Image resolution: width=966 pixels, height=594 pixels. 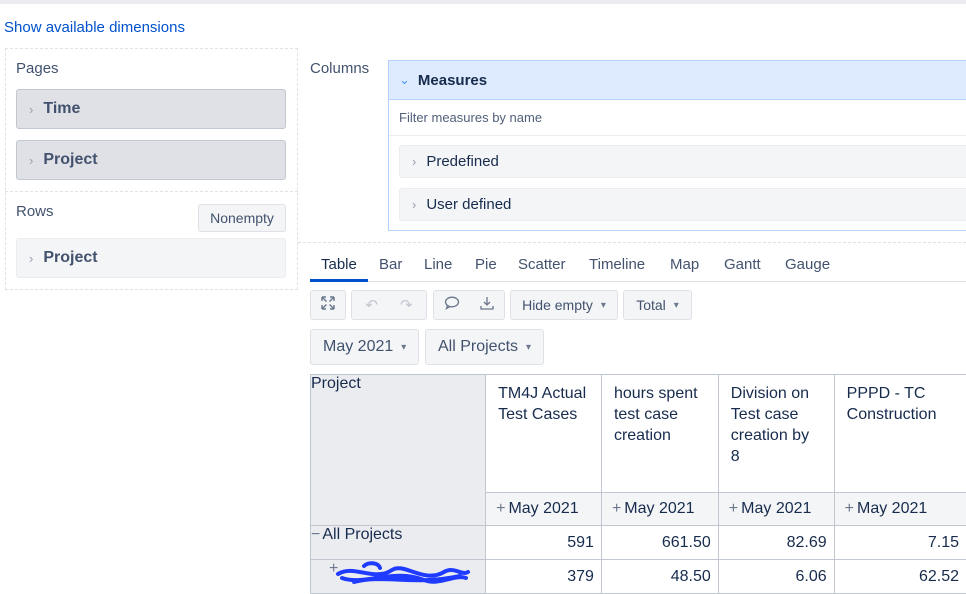 I want to click on project-filter-label: All Projects, so click(x=478, y=347).